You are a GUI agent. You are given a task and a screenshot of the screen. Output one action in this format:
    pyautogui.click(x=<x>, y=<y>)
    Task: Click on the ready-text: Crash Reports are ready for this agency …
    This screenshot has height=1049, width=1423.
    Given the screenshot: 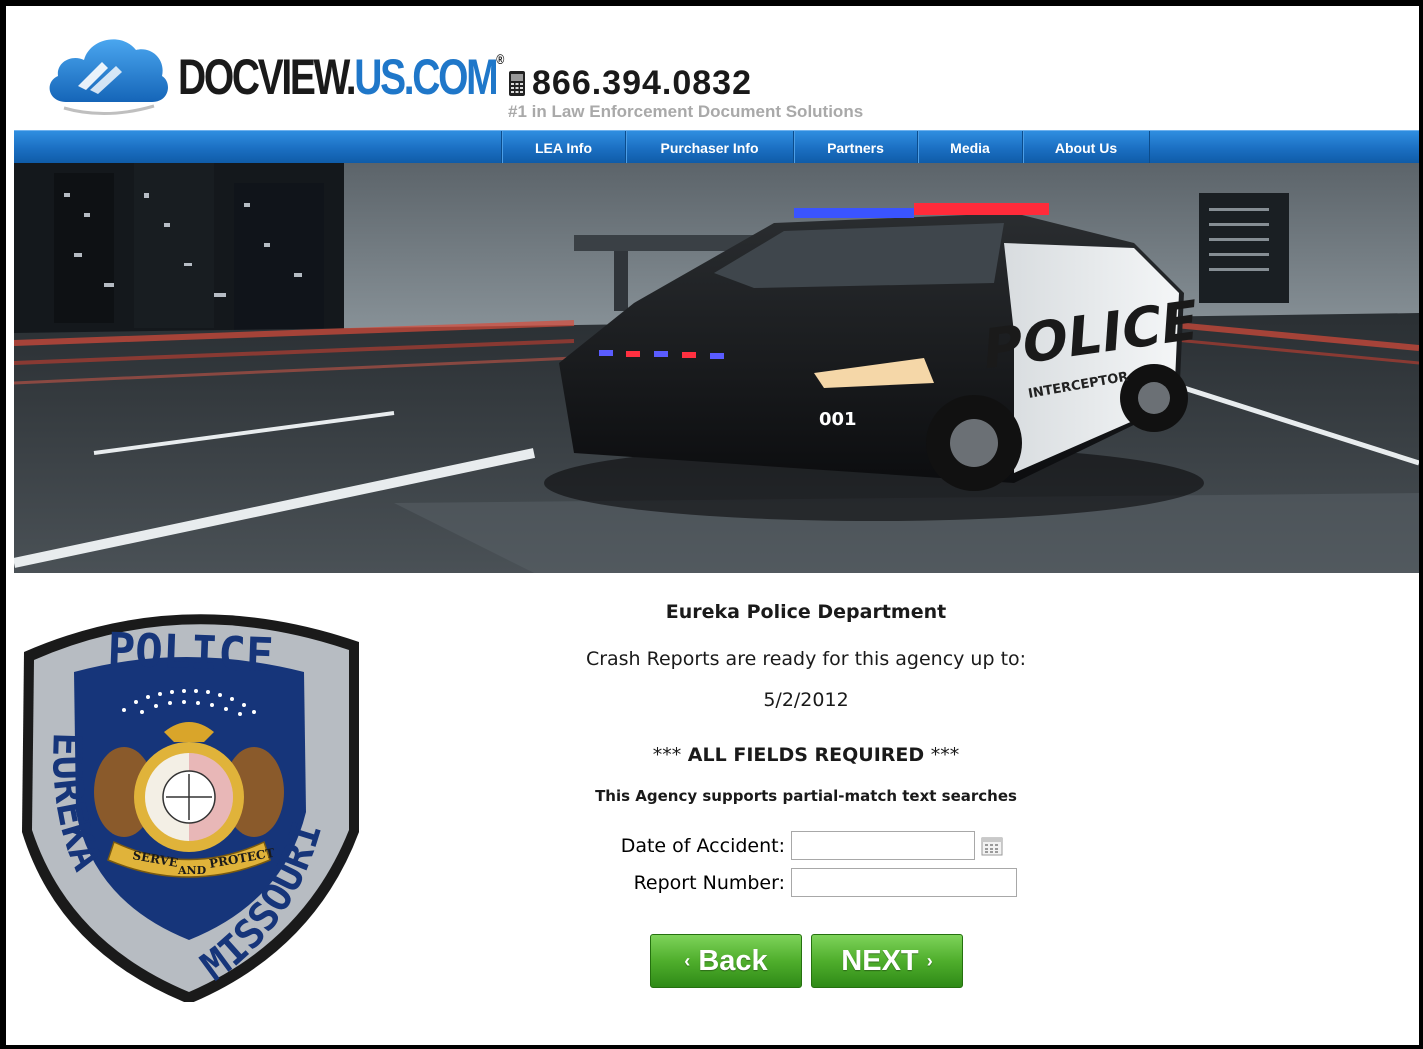 What is the action you would take?
    pyautogui.click(x=806, y=659)
    